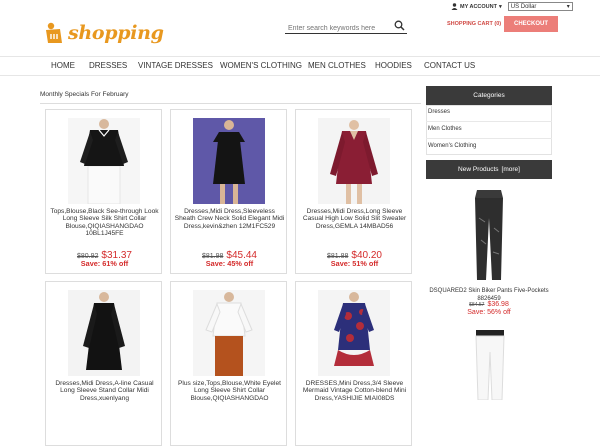  I want to click on new-product-prices: $84.57 $36.98, so click(489, 304).